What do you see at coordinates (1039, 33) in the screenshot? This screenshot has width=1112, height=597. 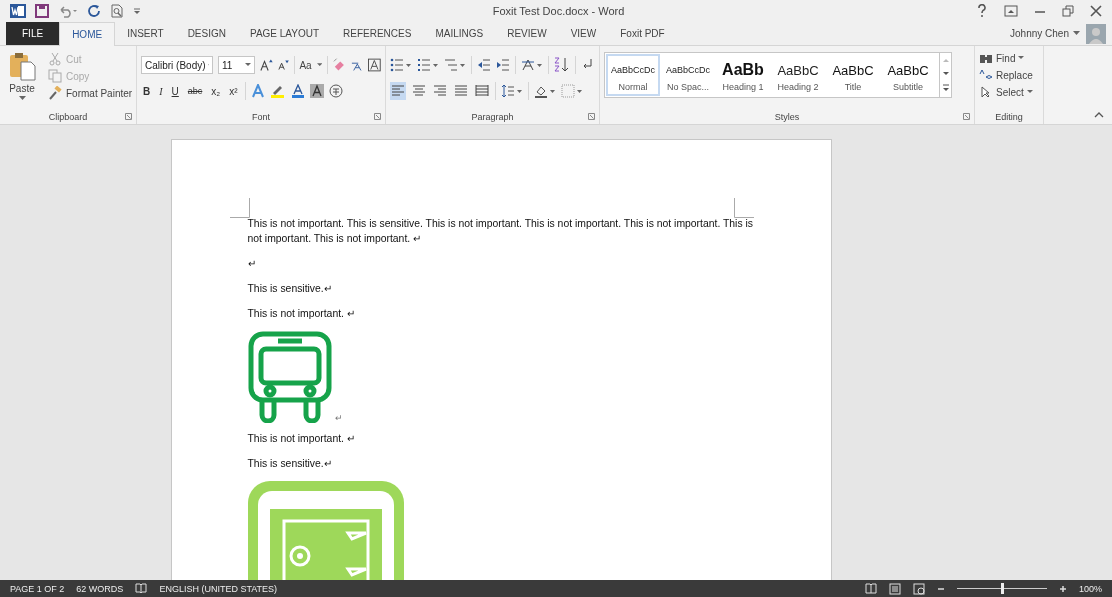 I see `user-name: Johnny Chen` at bounding box center [1039, 33].